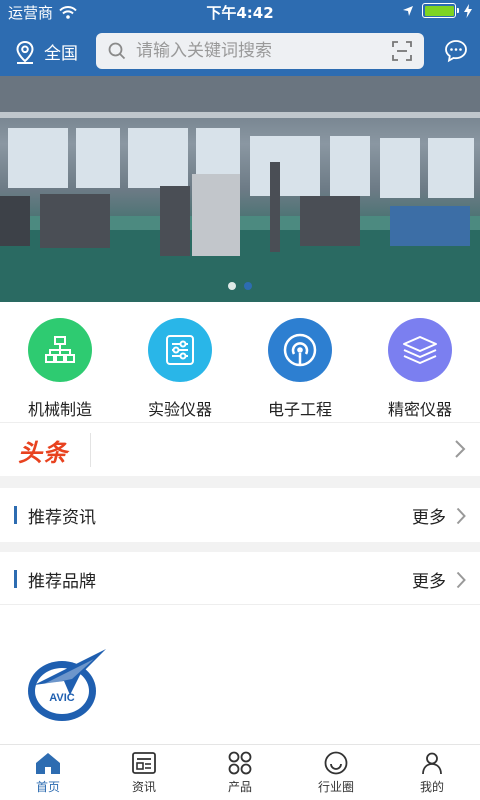 This screenshot has height=800, width=480. I want to click on category-electronics: 电子工程, so click(300, 362).